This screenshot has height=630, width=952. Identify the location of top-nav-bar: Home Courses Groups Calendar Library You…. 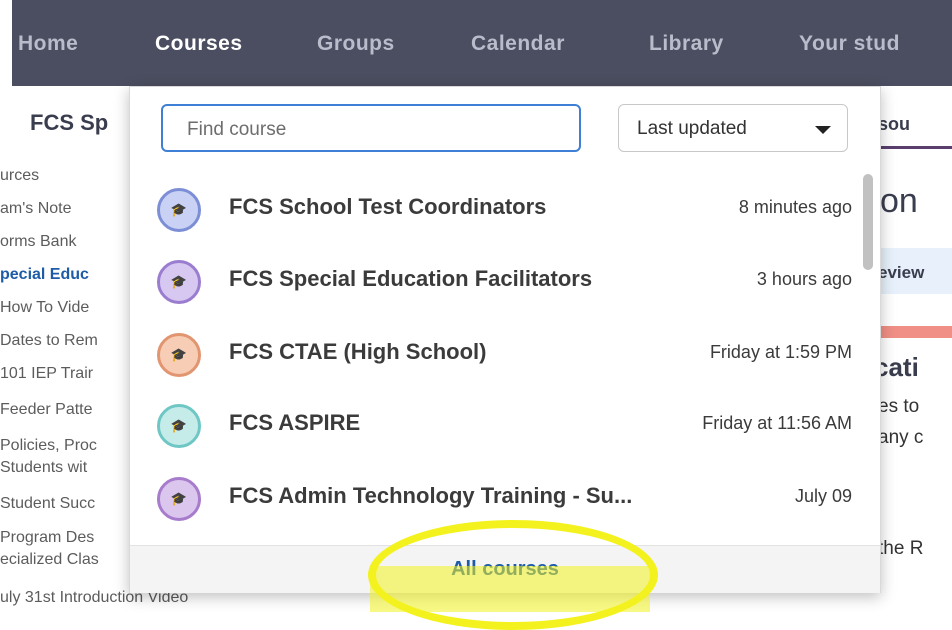
(476, 43).